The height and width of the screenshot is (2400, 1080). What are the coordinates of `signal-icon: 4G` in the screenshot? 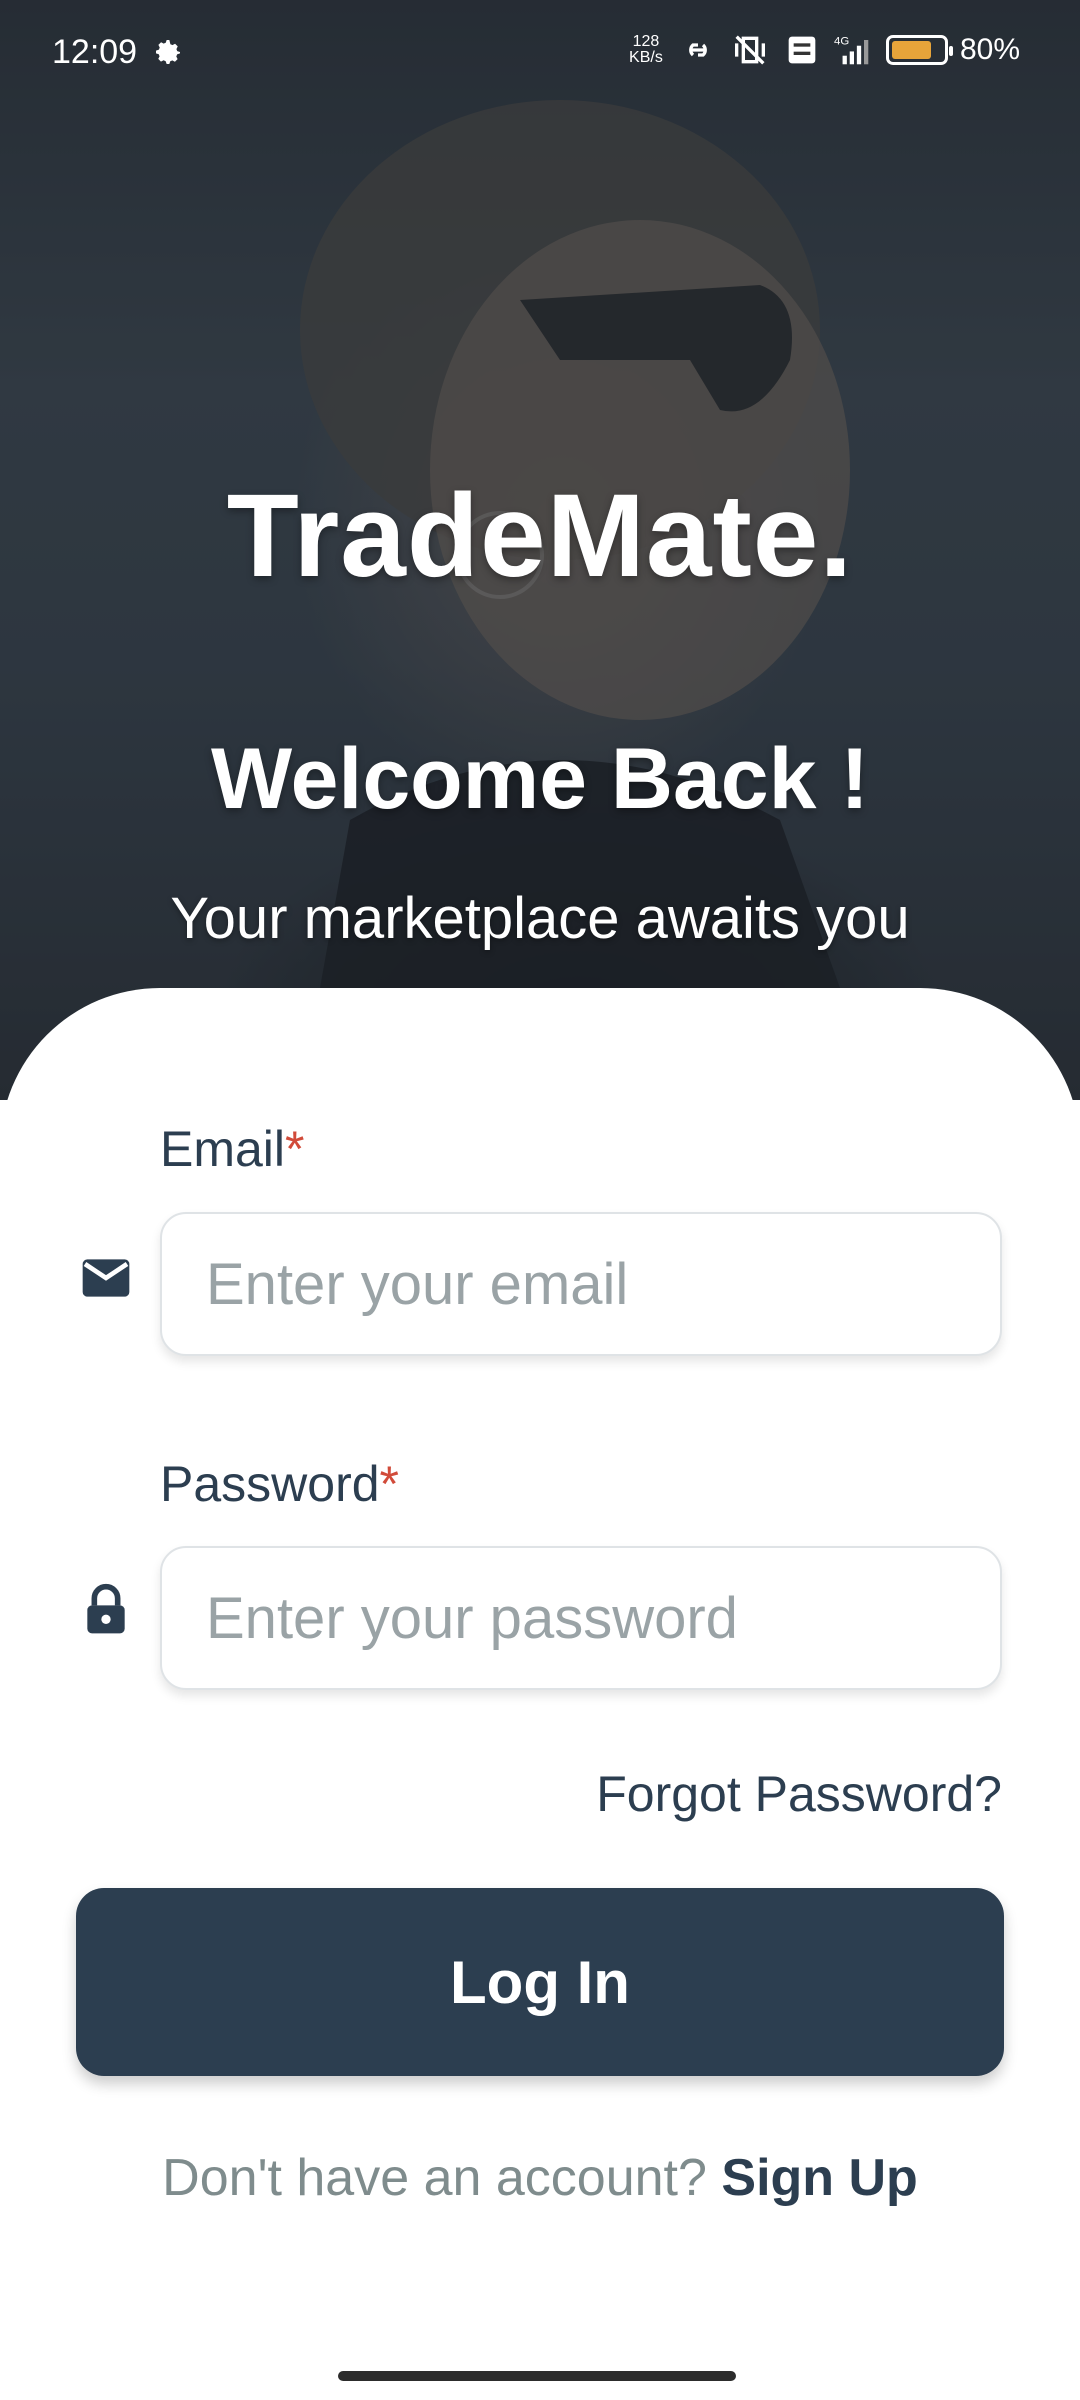 It's located at (851, 50).